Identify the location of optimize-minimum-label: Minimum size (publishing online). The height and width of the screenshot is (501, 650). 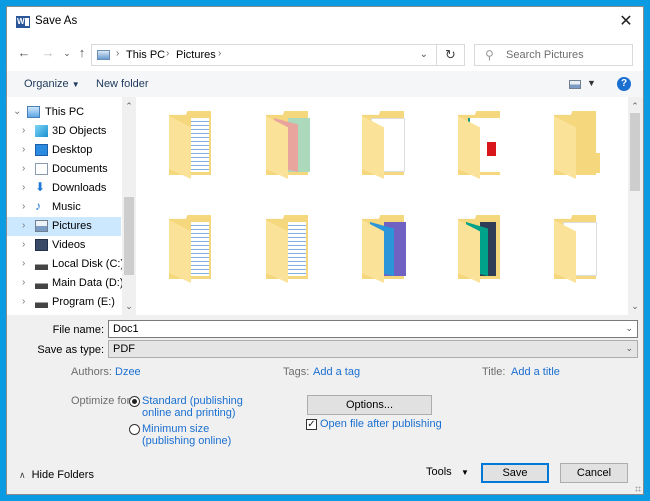
(186, 435).